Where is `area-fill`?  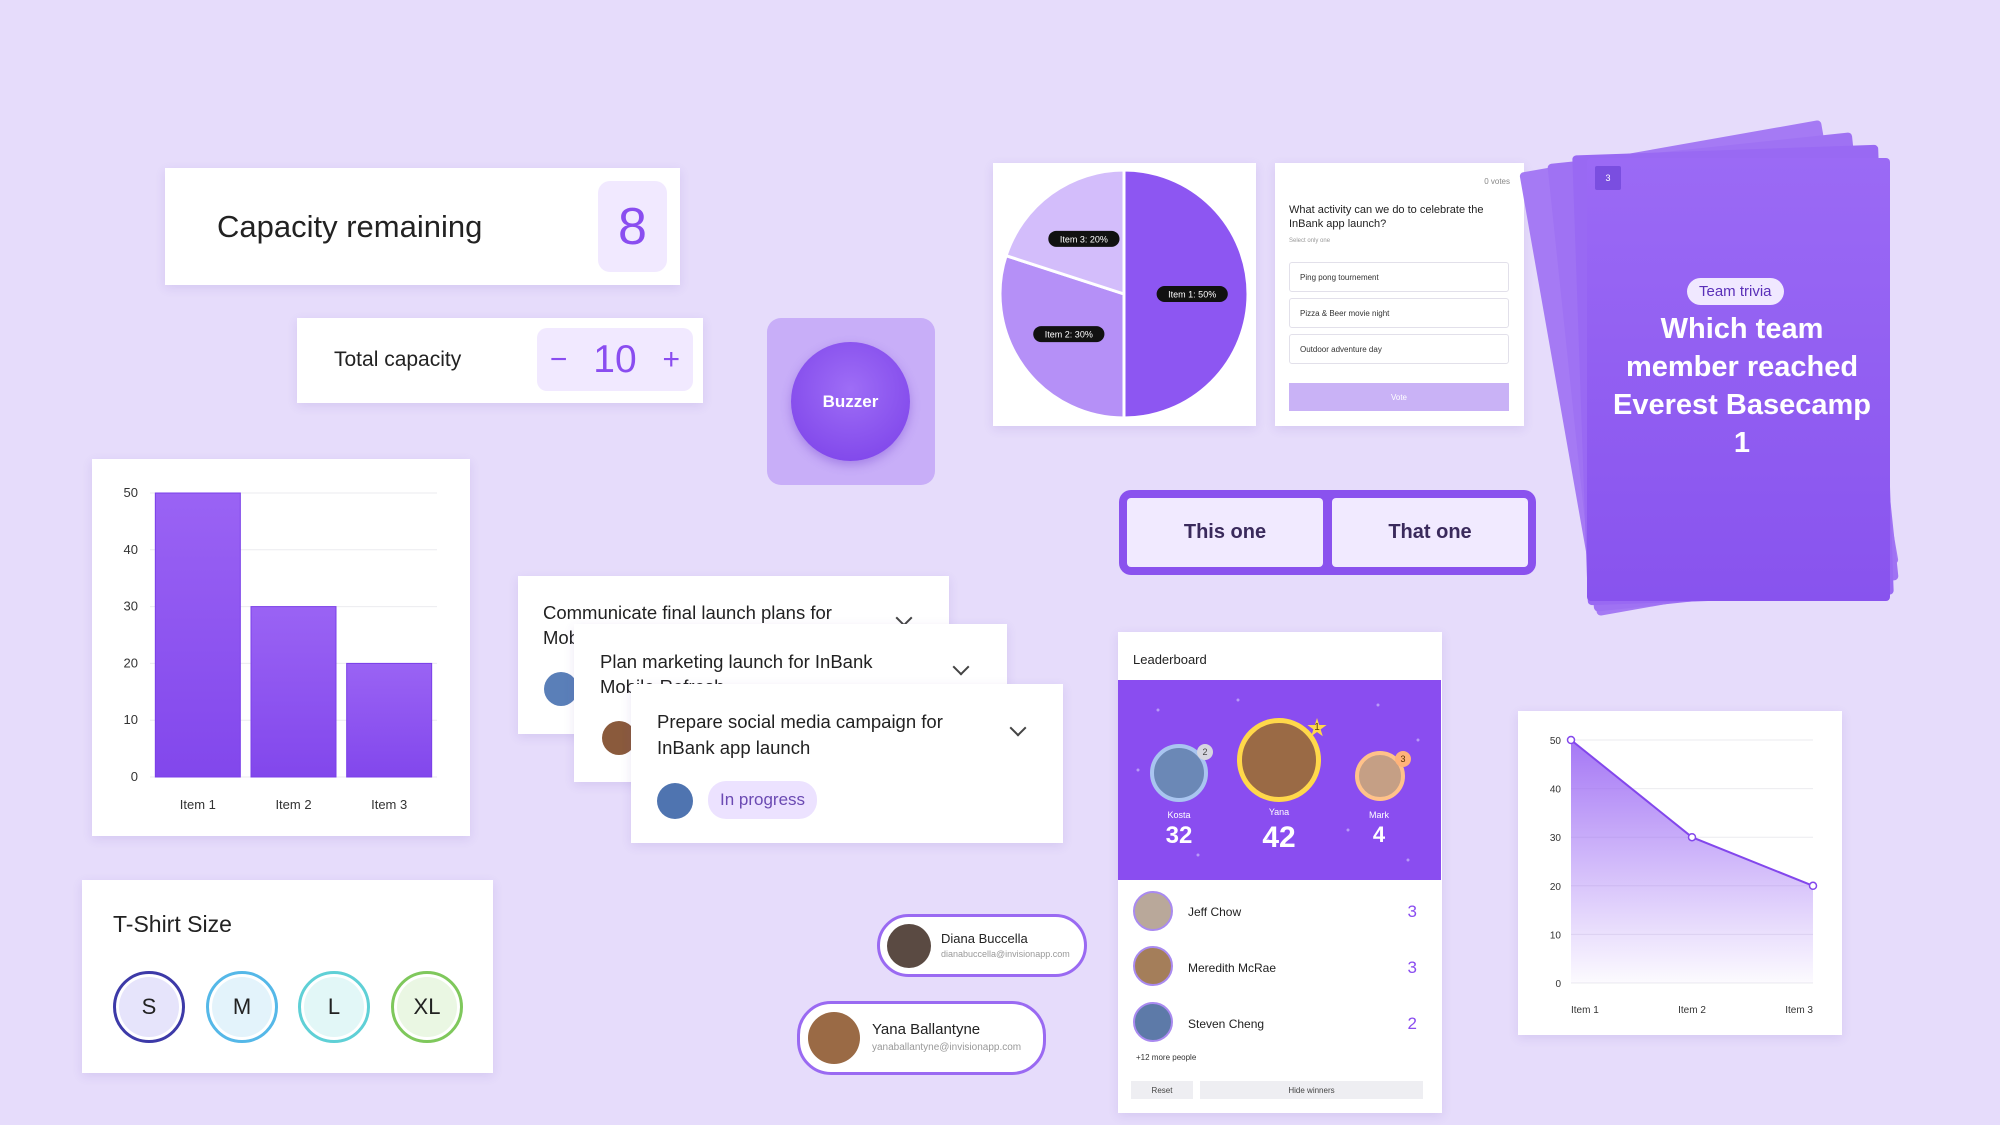 area-fill is located at coordinates (1692, 861).